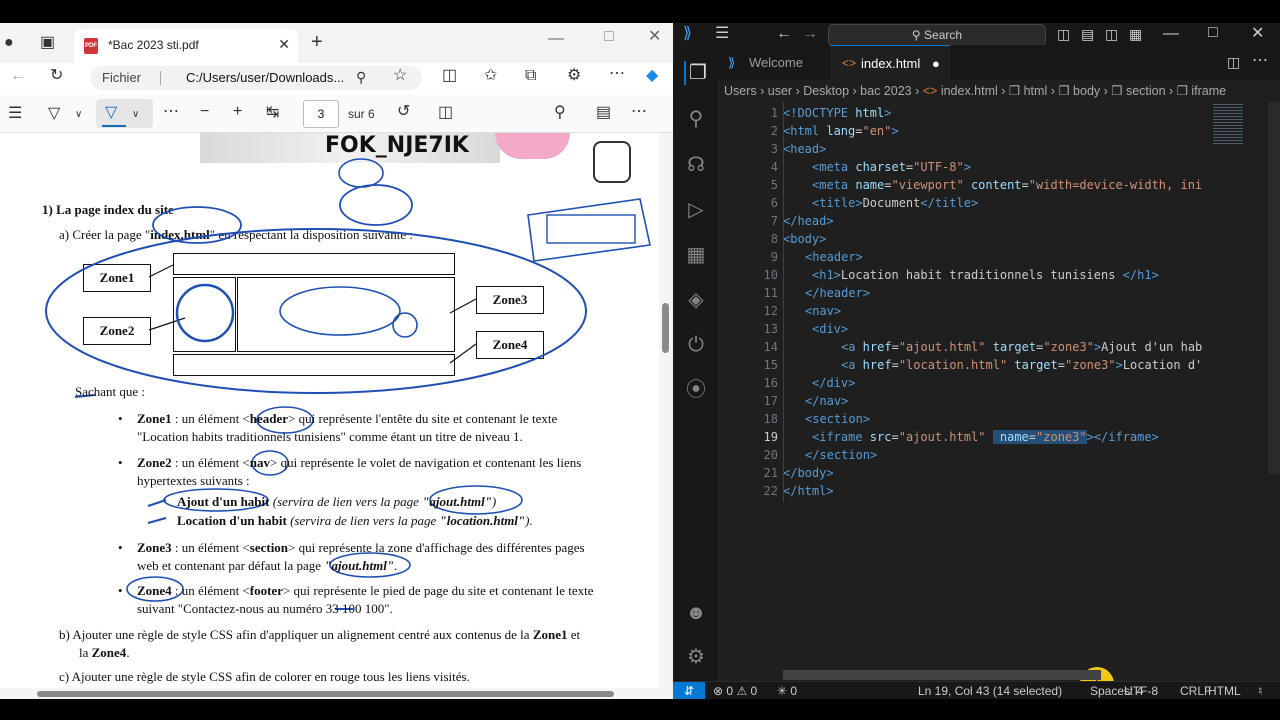 The image size is (1280, 720). What do you see at coordinates (56, 76) in the screenshot?
I see `refresh-icon: ↻` at bounding box center [56, 76].